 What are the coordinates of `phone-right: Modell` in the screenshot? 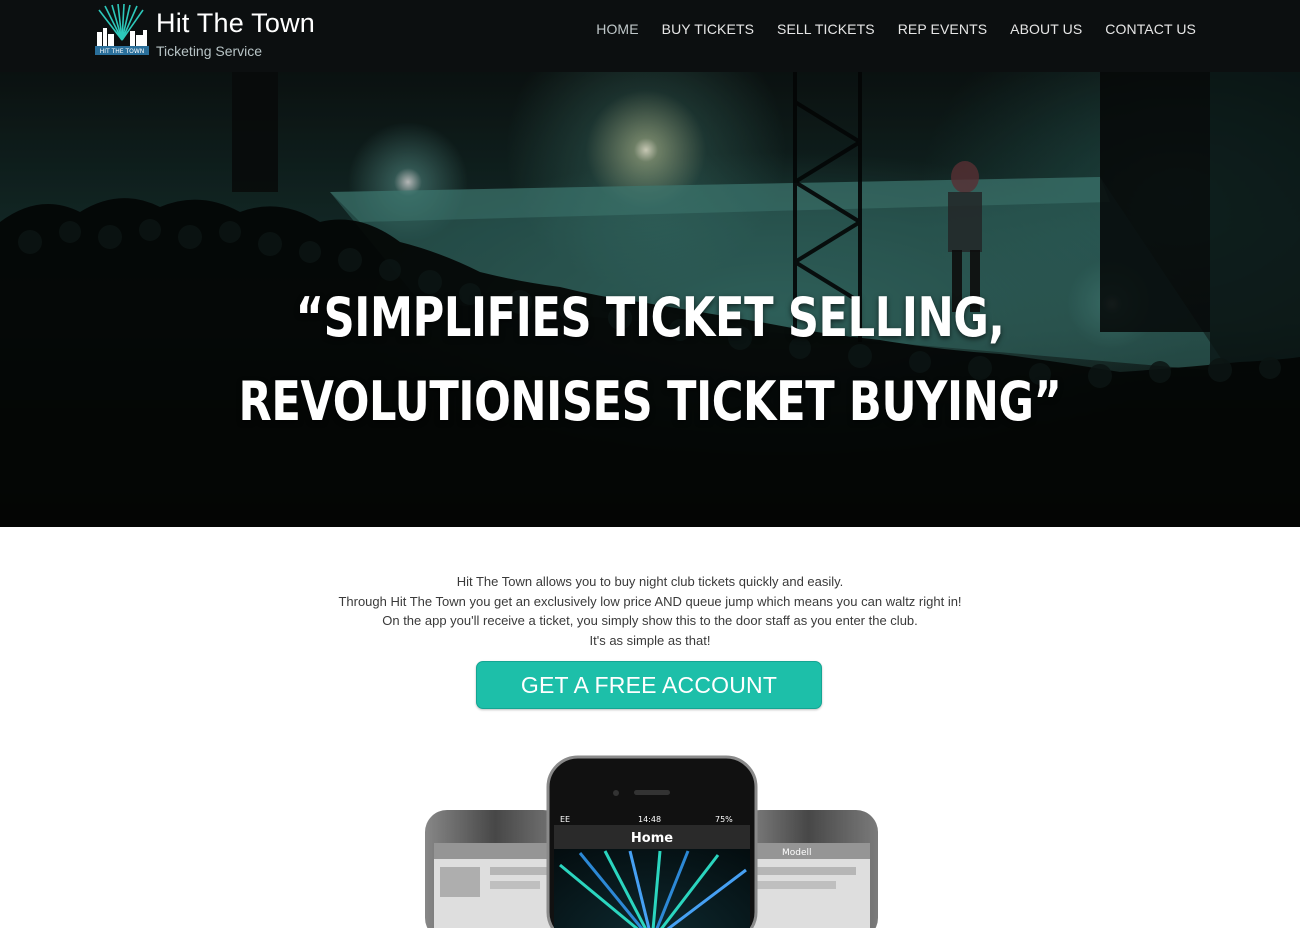 It's located at (808, 869).